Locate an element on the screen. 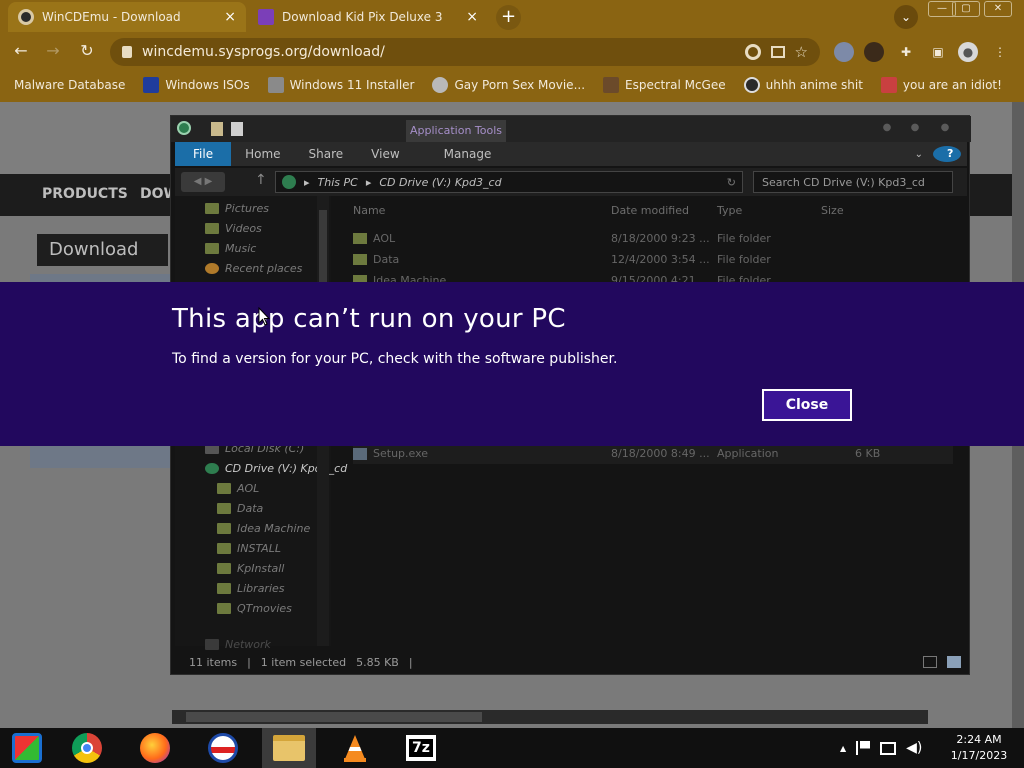  taskbar-obama is located at coordinates (223, 748).